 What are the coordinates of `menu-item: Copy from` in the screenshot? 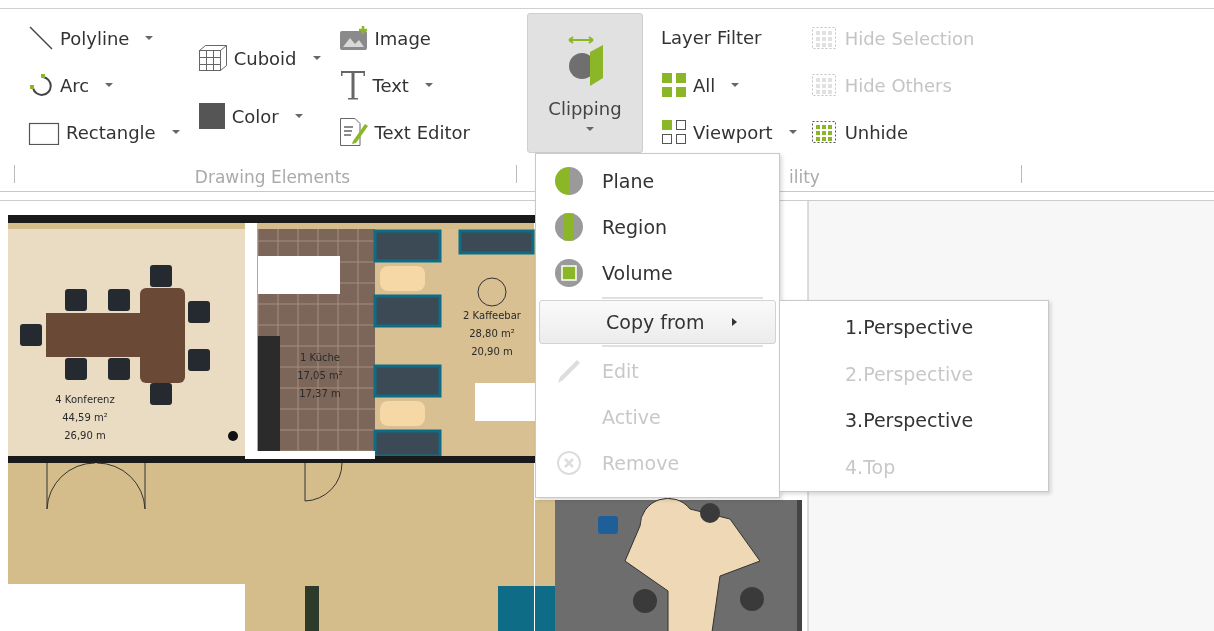 It's located at (657, 322).